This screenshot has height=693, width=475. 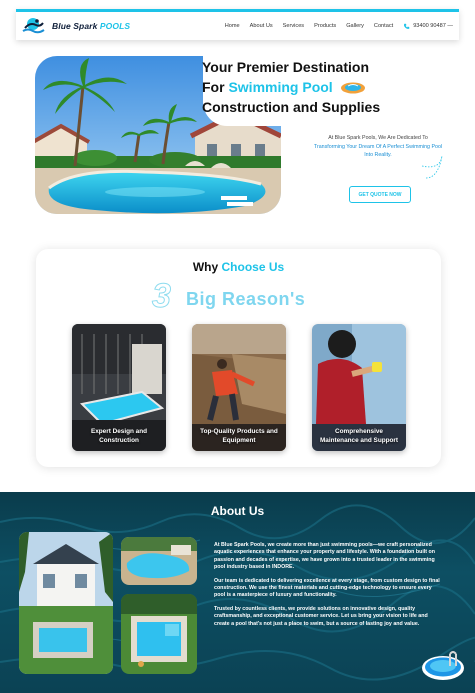 I want to click on why-title-accent: Choose Us, so click(x=253, y=267).